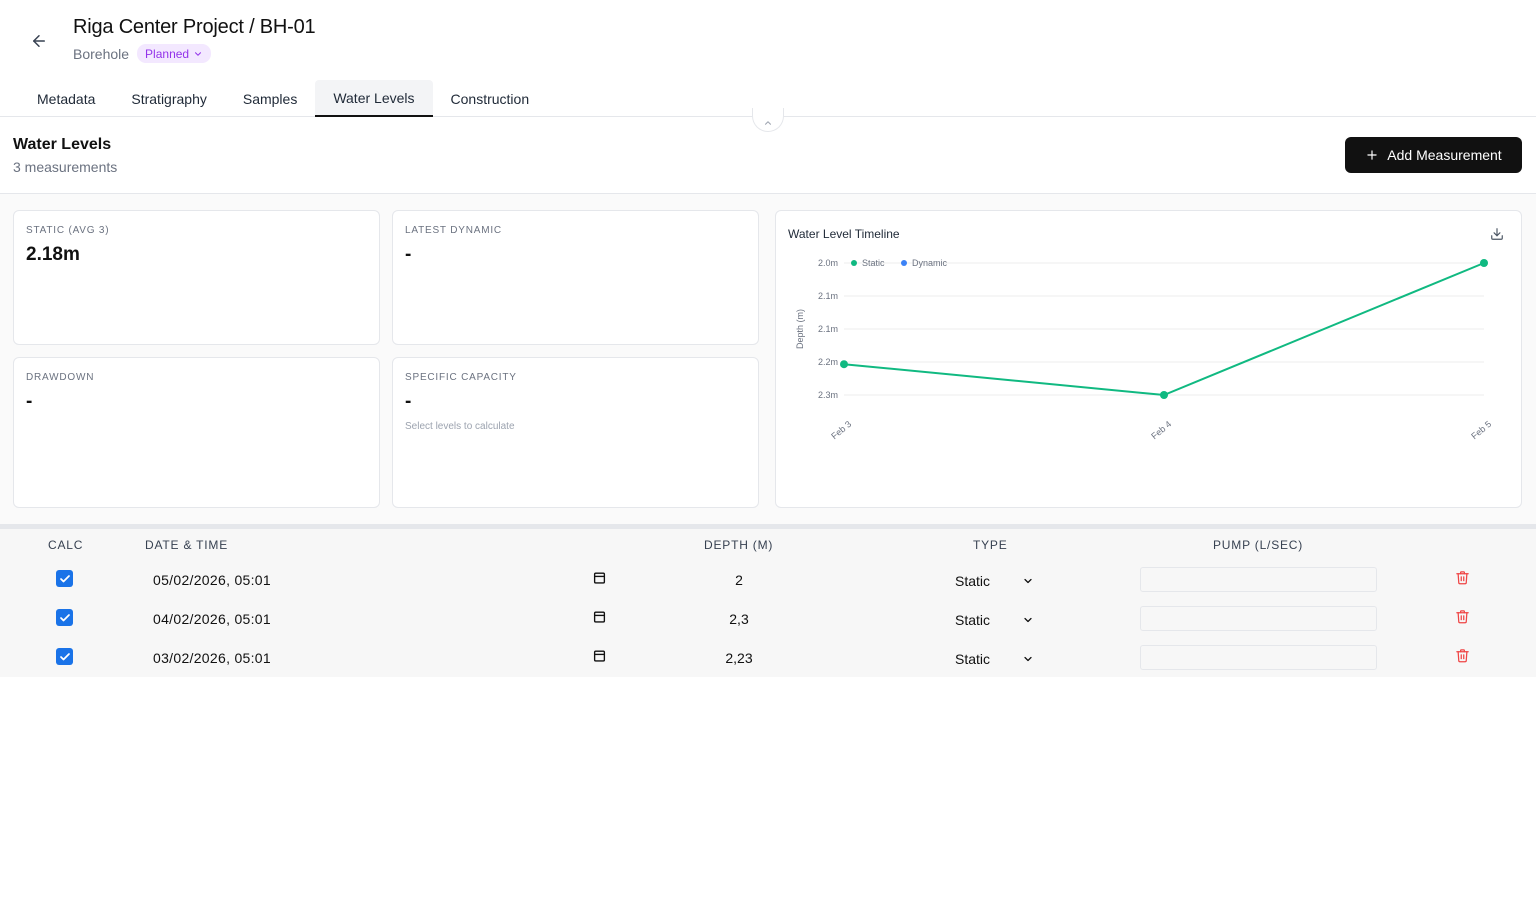 This screenshot has height=901, width=1536. I want to click on back-button, so click(39, 41).